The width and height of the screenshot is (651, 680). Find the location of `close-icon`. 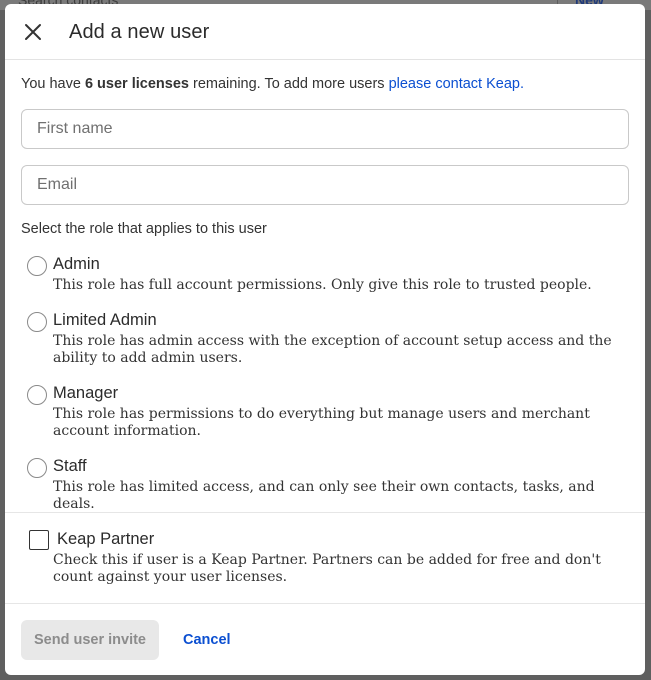

close-icon is located at coordinates (33, 32).